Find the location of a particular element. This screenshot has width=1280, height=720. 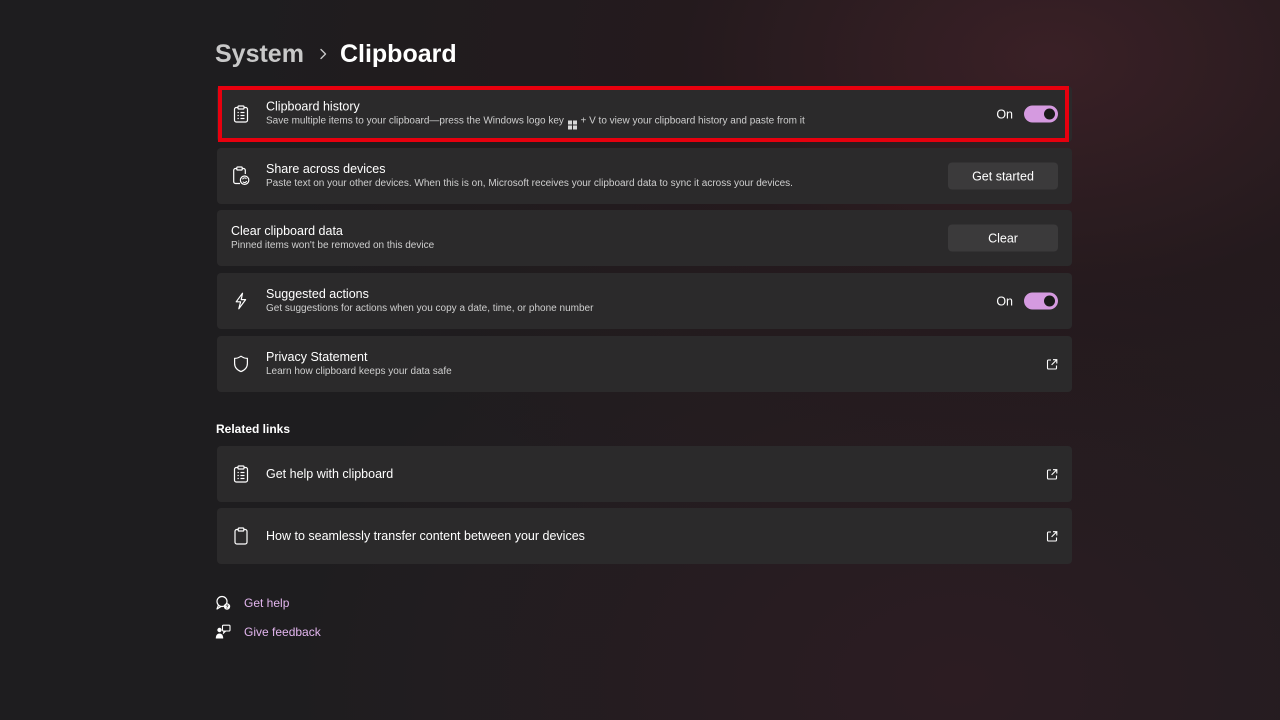

get-help-label: Get help is located at coordinates (267, 603).